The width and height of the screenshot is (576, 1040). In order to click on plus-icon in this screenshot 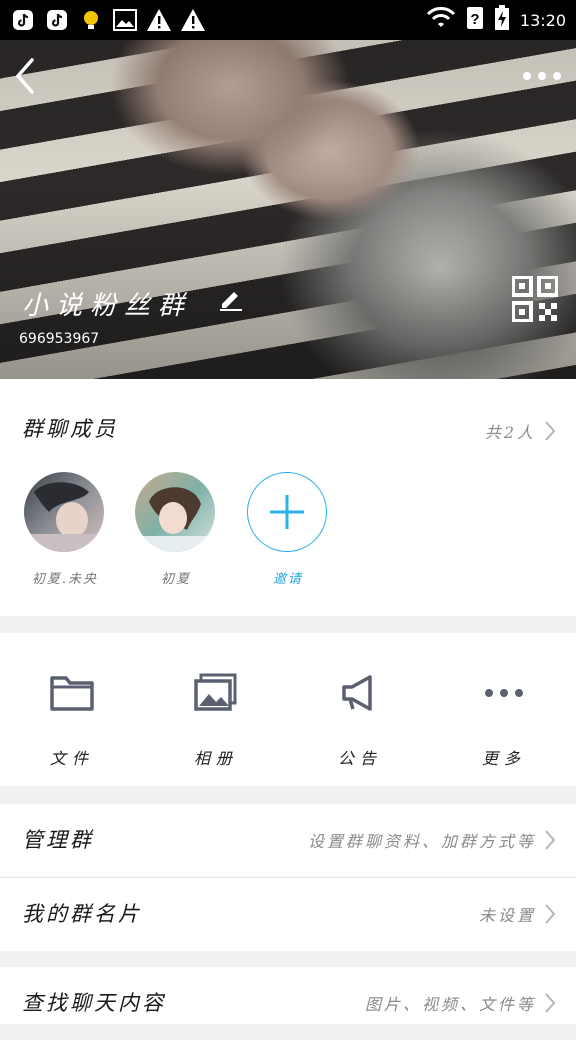, I will do `click(287, 512)`.